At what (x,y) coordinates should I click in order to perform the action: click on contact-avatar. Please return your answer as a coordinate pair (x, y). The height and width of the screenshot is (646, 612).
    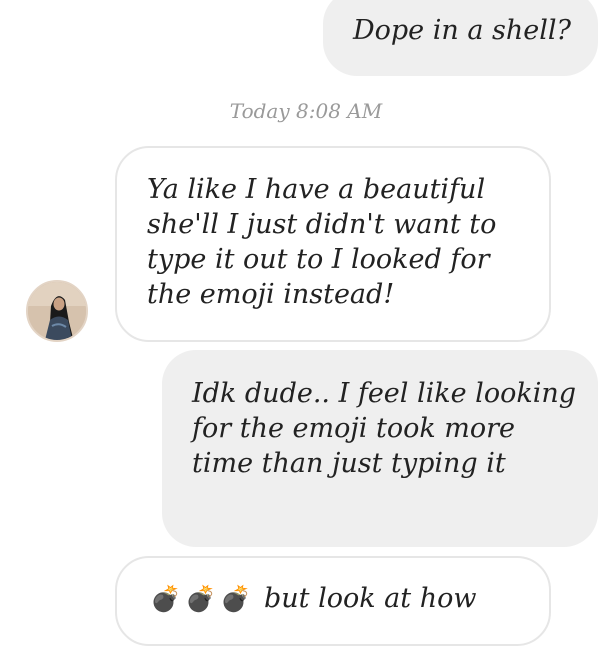
    Looking at the image, I should click on (57, 311).